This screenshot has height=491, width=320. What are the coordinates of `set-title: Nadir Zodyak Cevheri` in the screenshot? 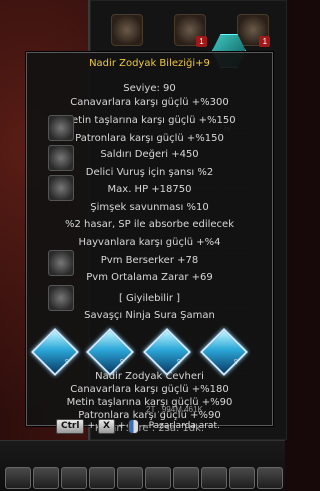 It's located at (149, 376).